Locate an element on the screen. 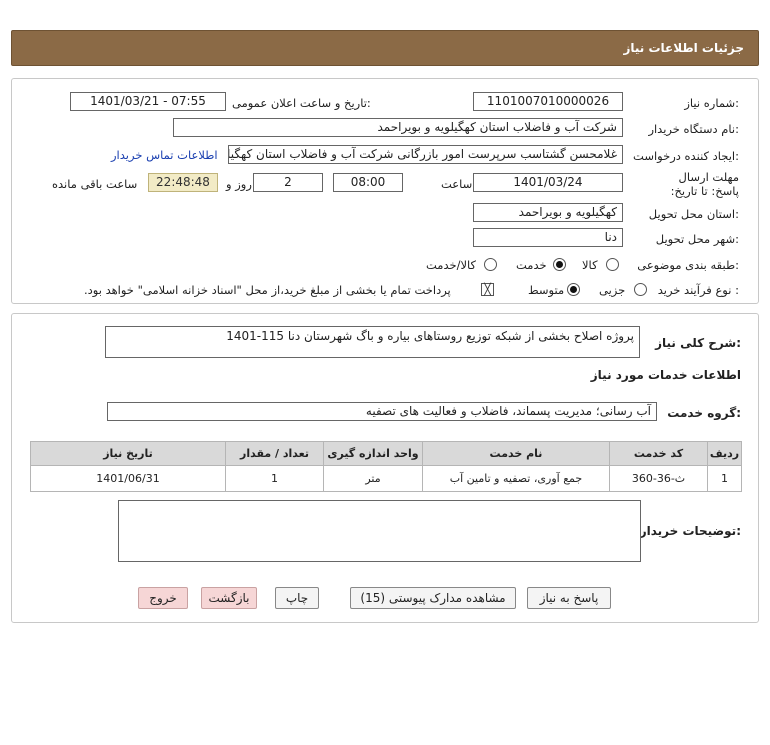 This screenshot has width=770, height=745. back-button: بازگشت is located at coordinates (229, 598).